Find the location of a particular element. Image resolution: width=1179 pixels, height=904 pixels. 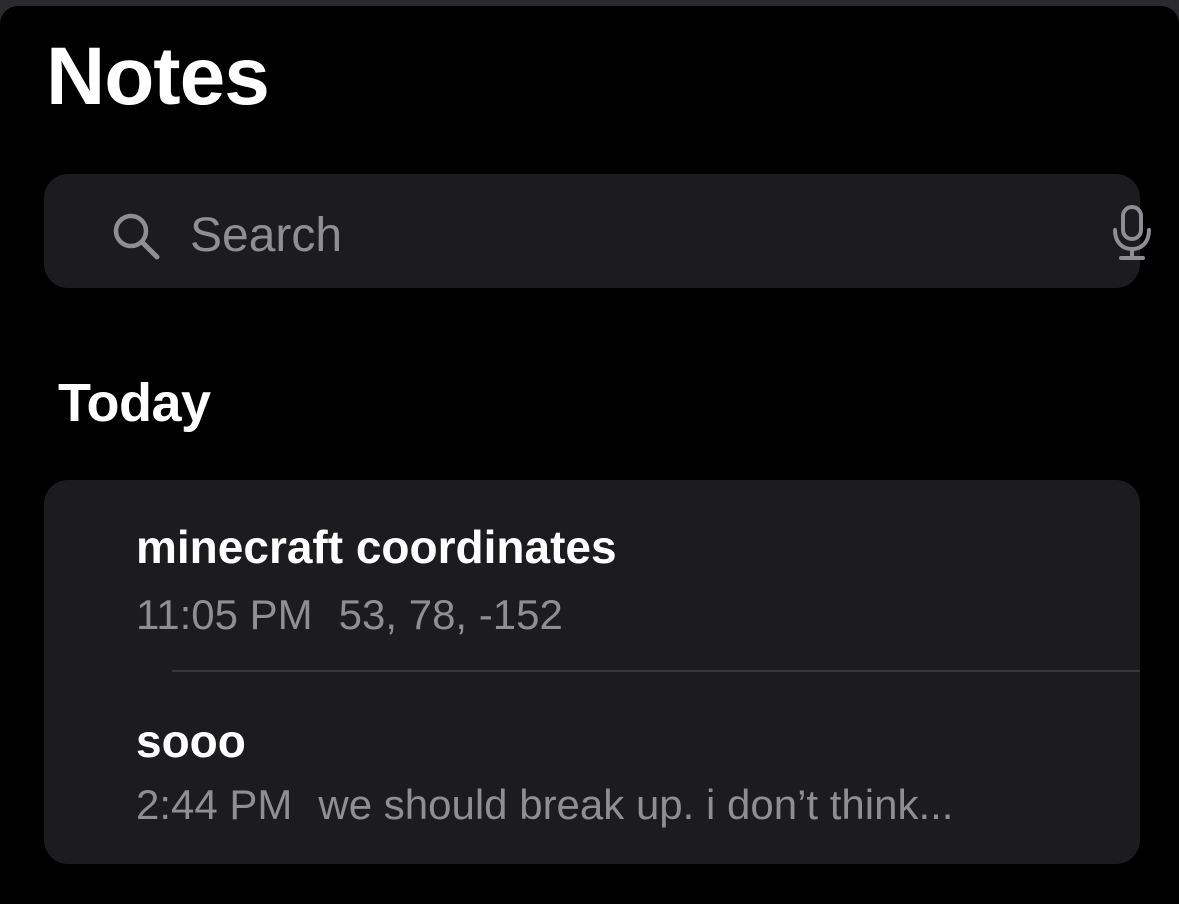

search-input is located at coordinates (630, 235).